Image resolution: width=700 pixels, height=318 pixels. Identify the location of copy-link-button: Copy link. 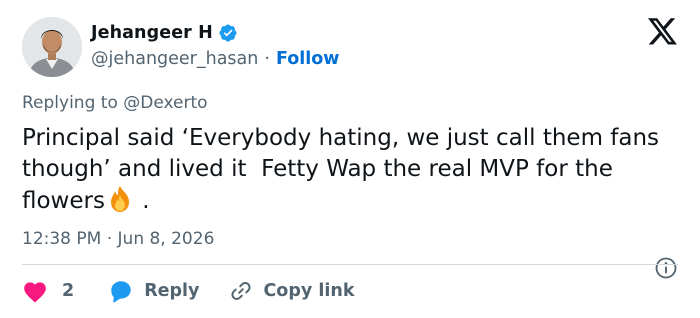
(291, 291).